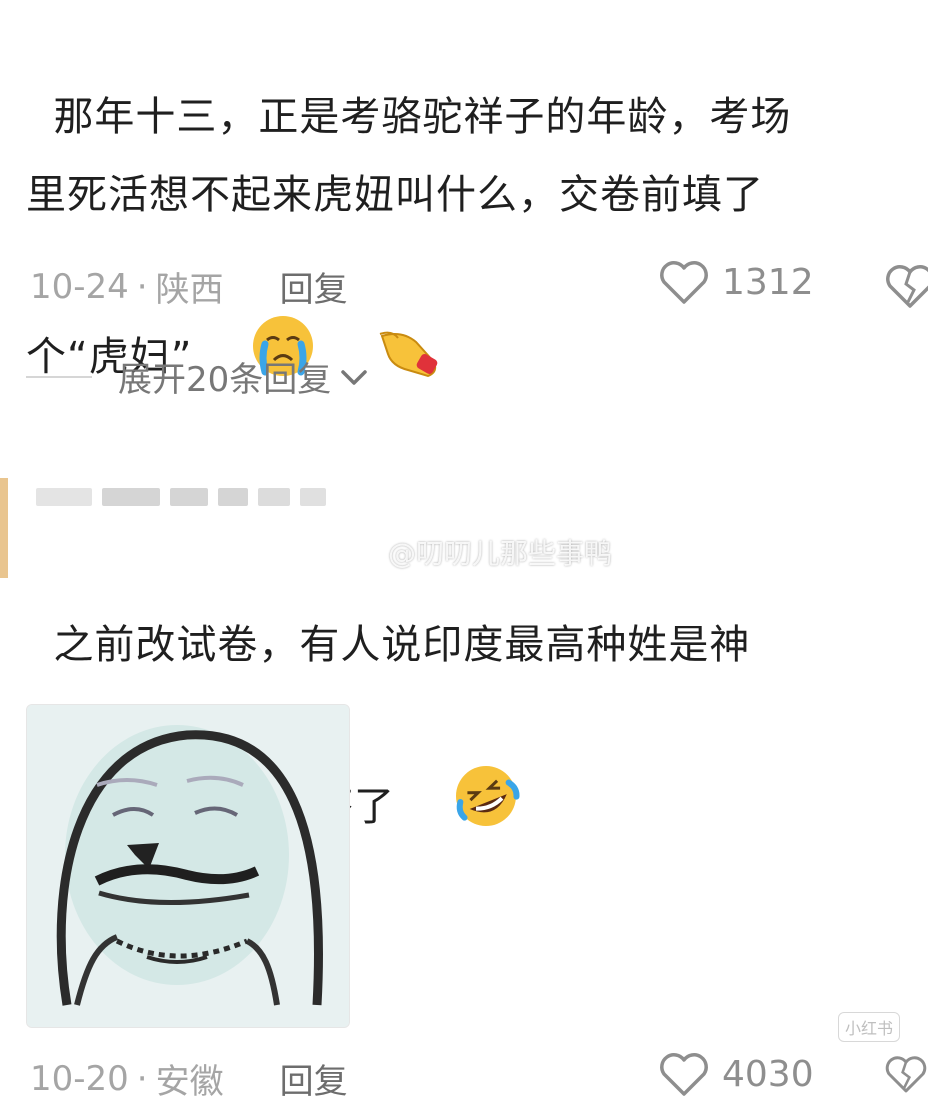 Image resolution: width=928 pixels, height=1103 pixels. What do you see at coordinates (768, 1074) in the screenshot?
I see `like-count: 4030` at bounding box center [768, 1074].